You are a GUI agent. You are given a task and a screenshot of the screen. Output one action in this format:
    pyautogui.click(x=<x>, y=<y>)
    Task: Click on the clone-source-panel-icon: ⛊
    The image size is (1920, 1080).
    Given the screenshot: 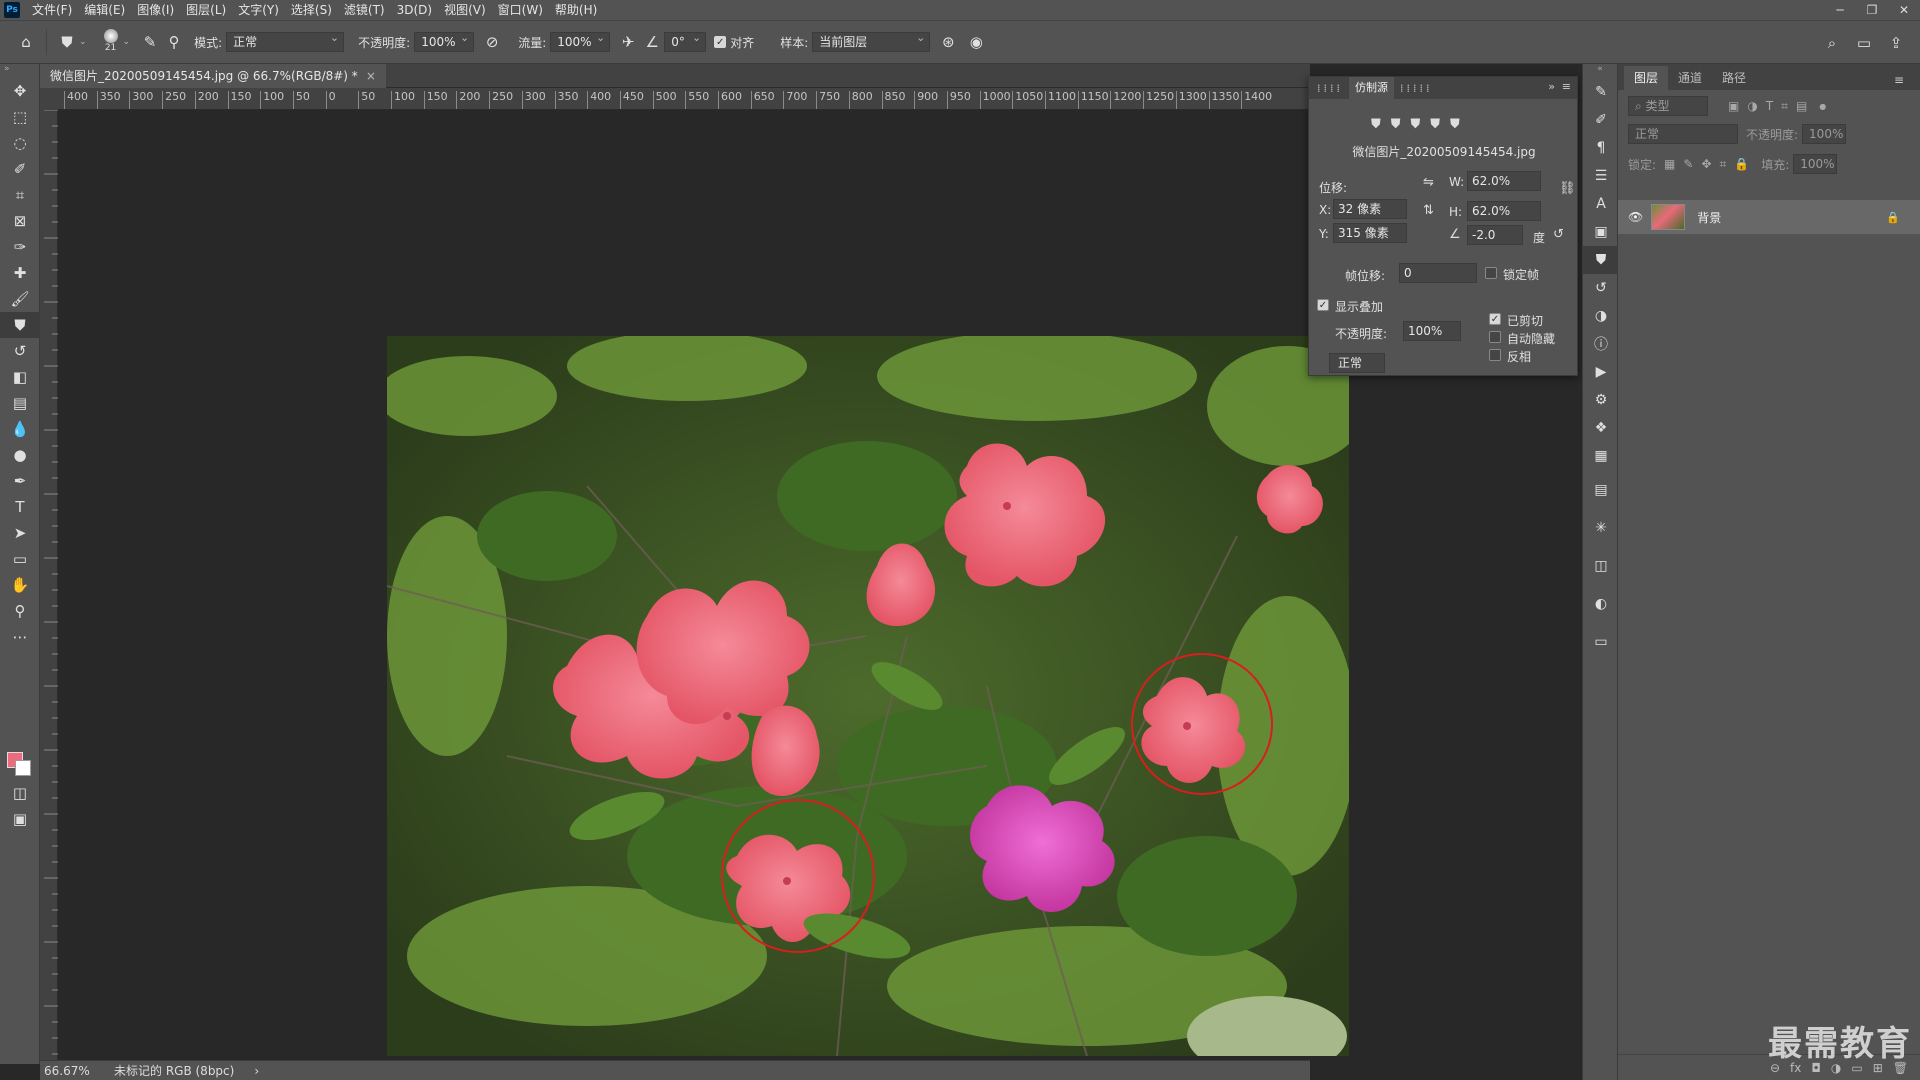 What is the action you would take?
    pyautogui.click(x=1601, y=260)
    